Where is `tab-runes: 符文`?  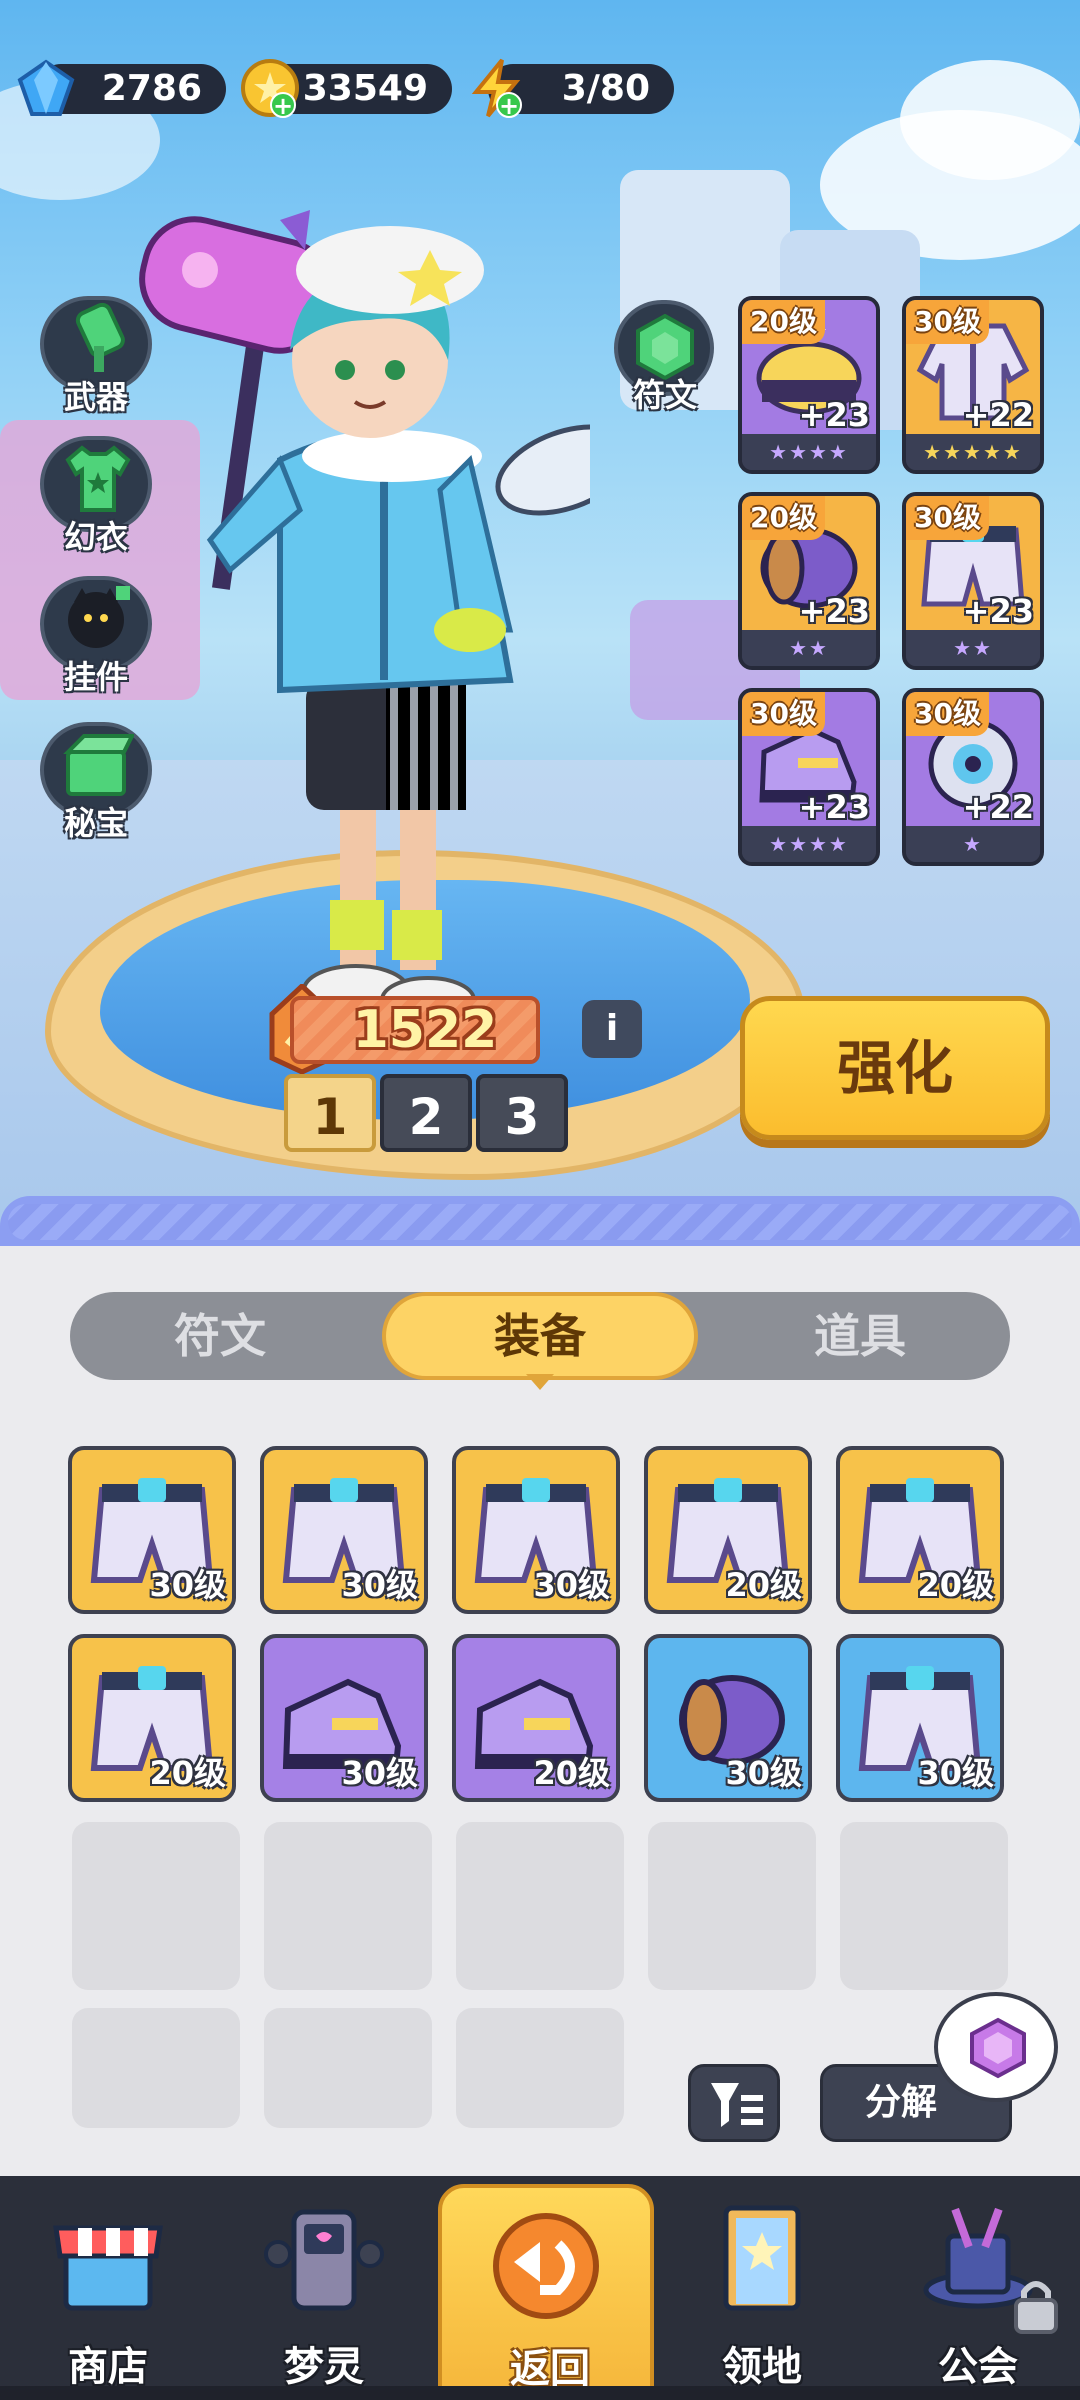 tab-runes: 符文 is located at coordinates (220, 1336).